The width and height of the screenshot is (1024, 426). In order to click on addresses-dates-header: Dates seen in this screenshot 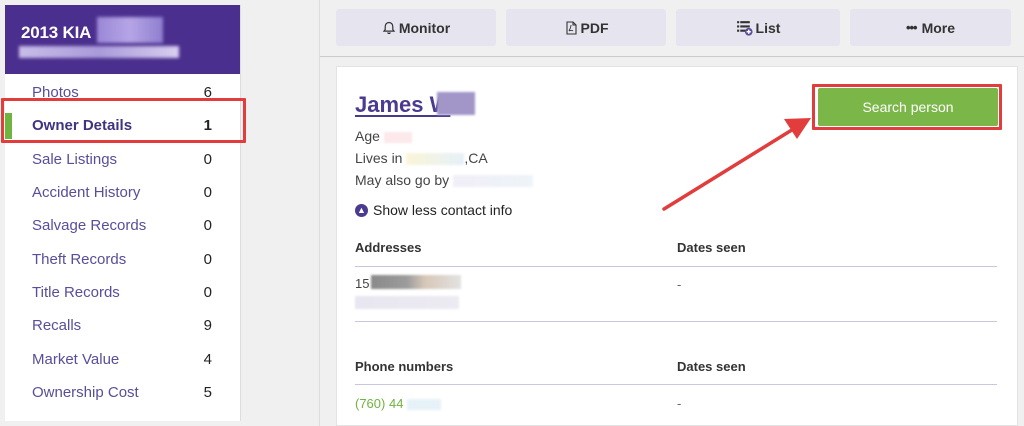, I will do `click(711, 247)`.